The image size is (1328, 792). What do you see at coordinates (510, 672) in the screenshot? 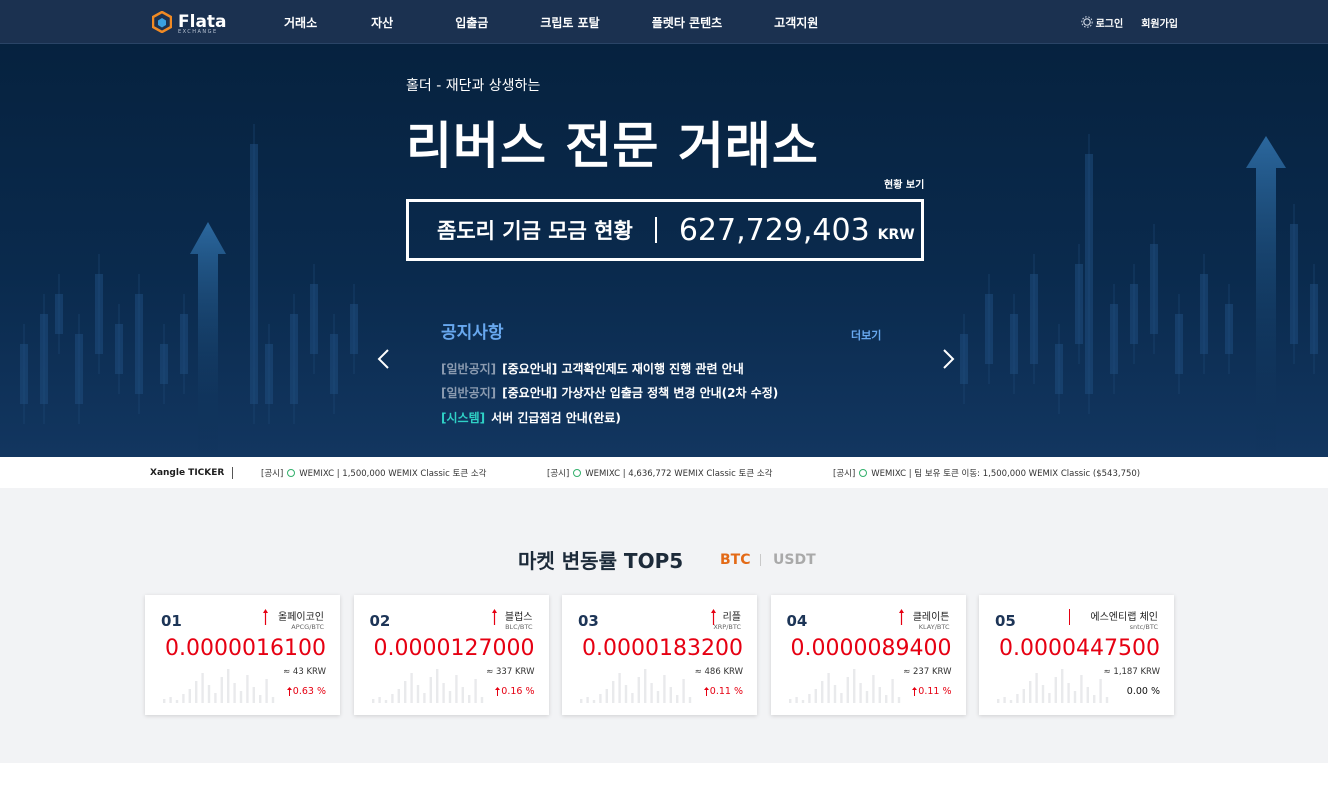
I see `coin-krw-value: ≈ 337 KRW` at bounding box center [510, 672].